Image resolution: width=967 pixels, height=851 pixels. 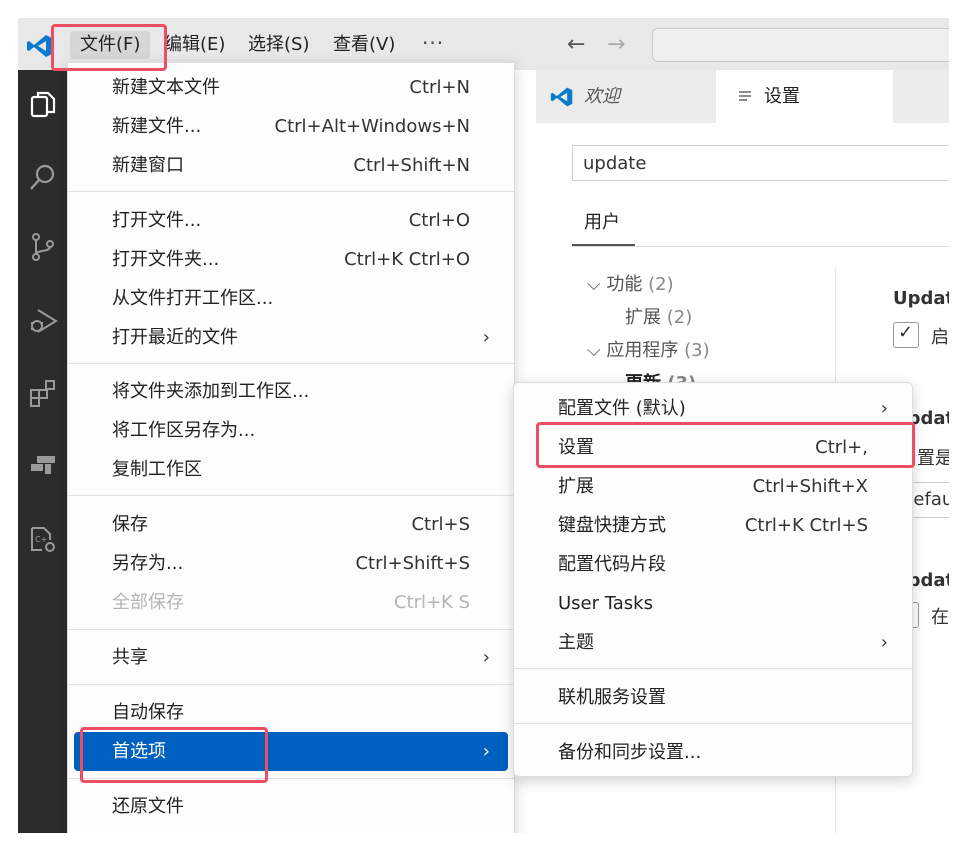 I want to click on setting-title: Update, so click(x=921, y=298).